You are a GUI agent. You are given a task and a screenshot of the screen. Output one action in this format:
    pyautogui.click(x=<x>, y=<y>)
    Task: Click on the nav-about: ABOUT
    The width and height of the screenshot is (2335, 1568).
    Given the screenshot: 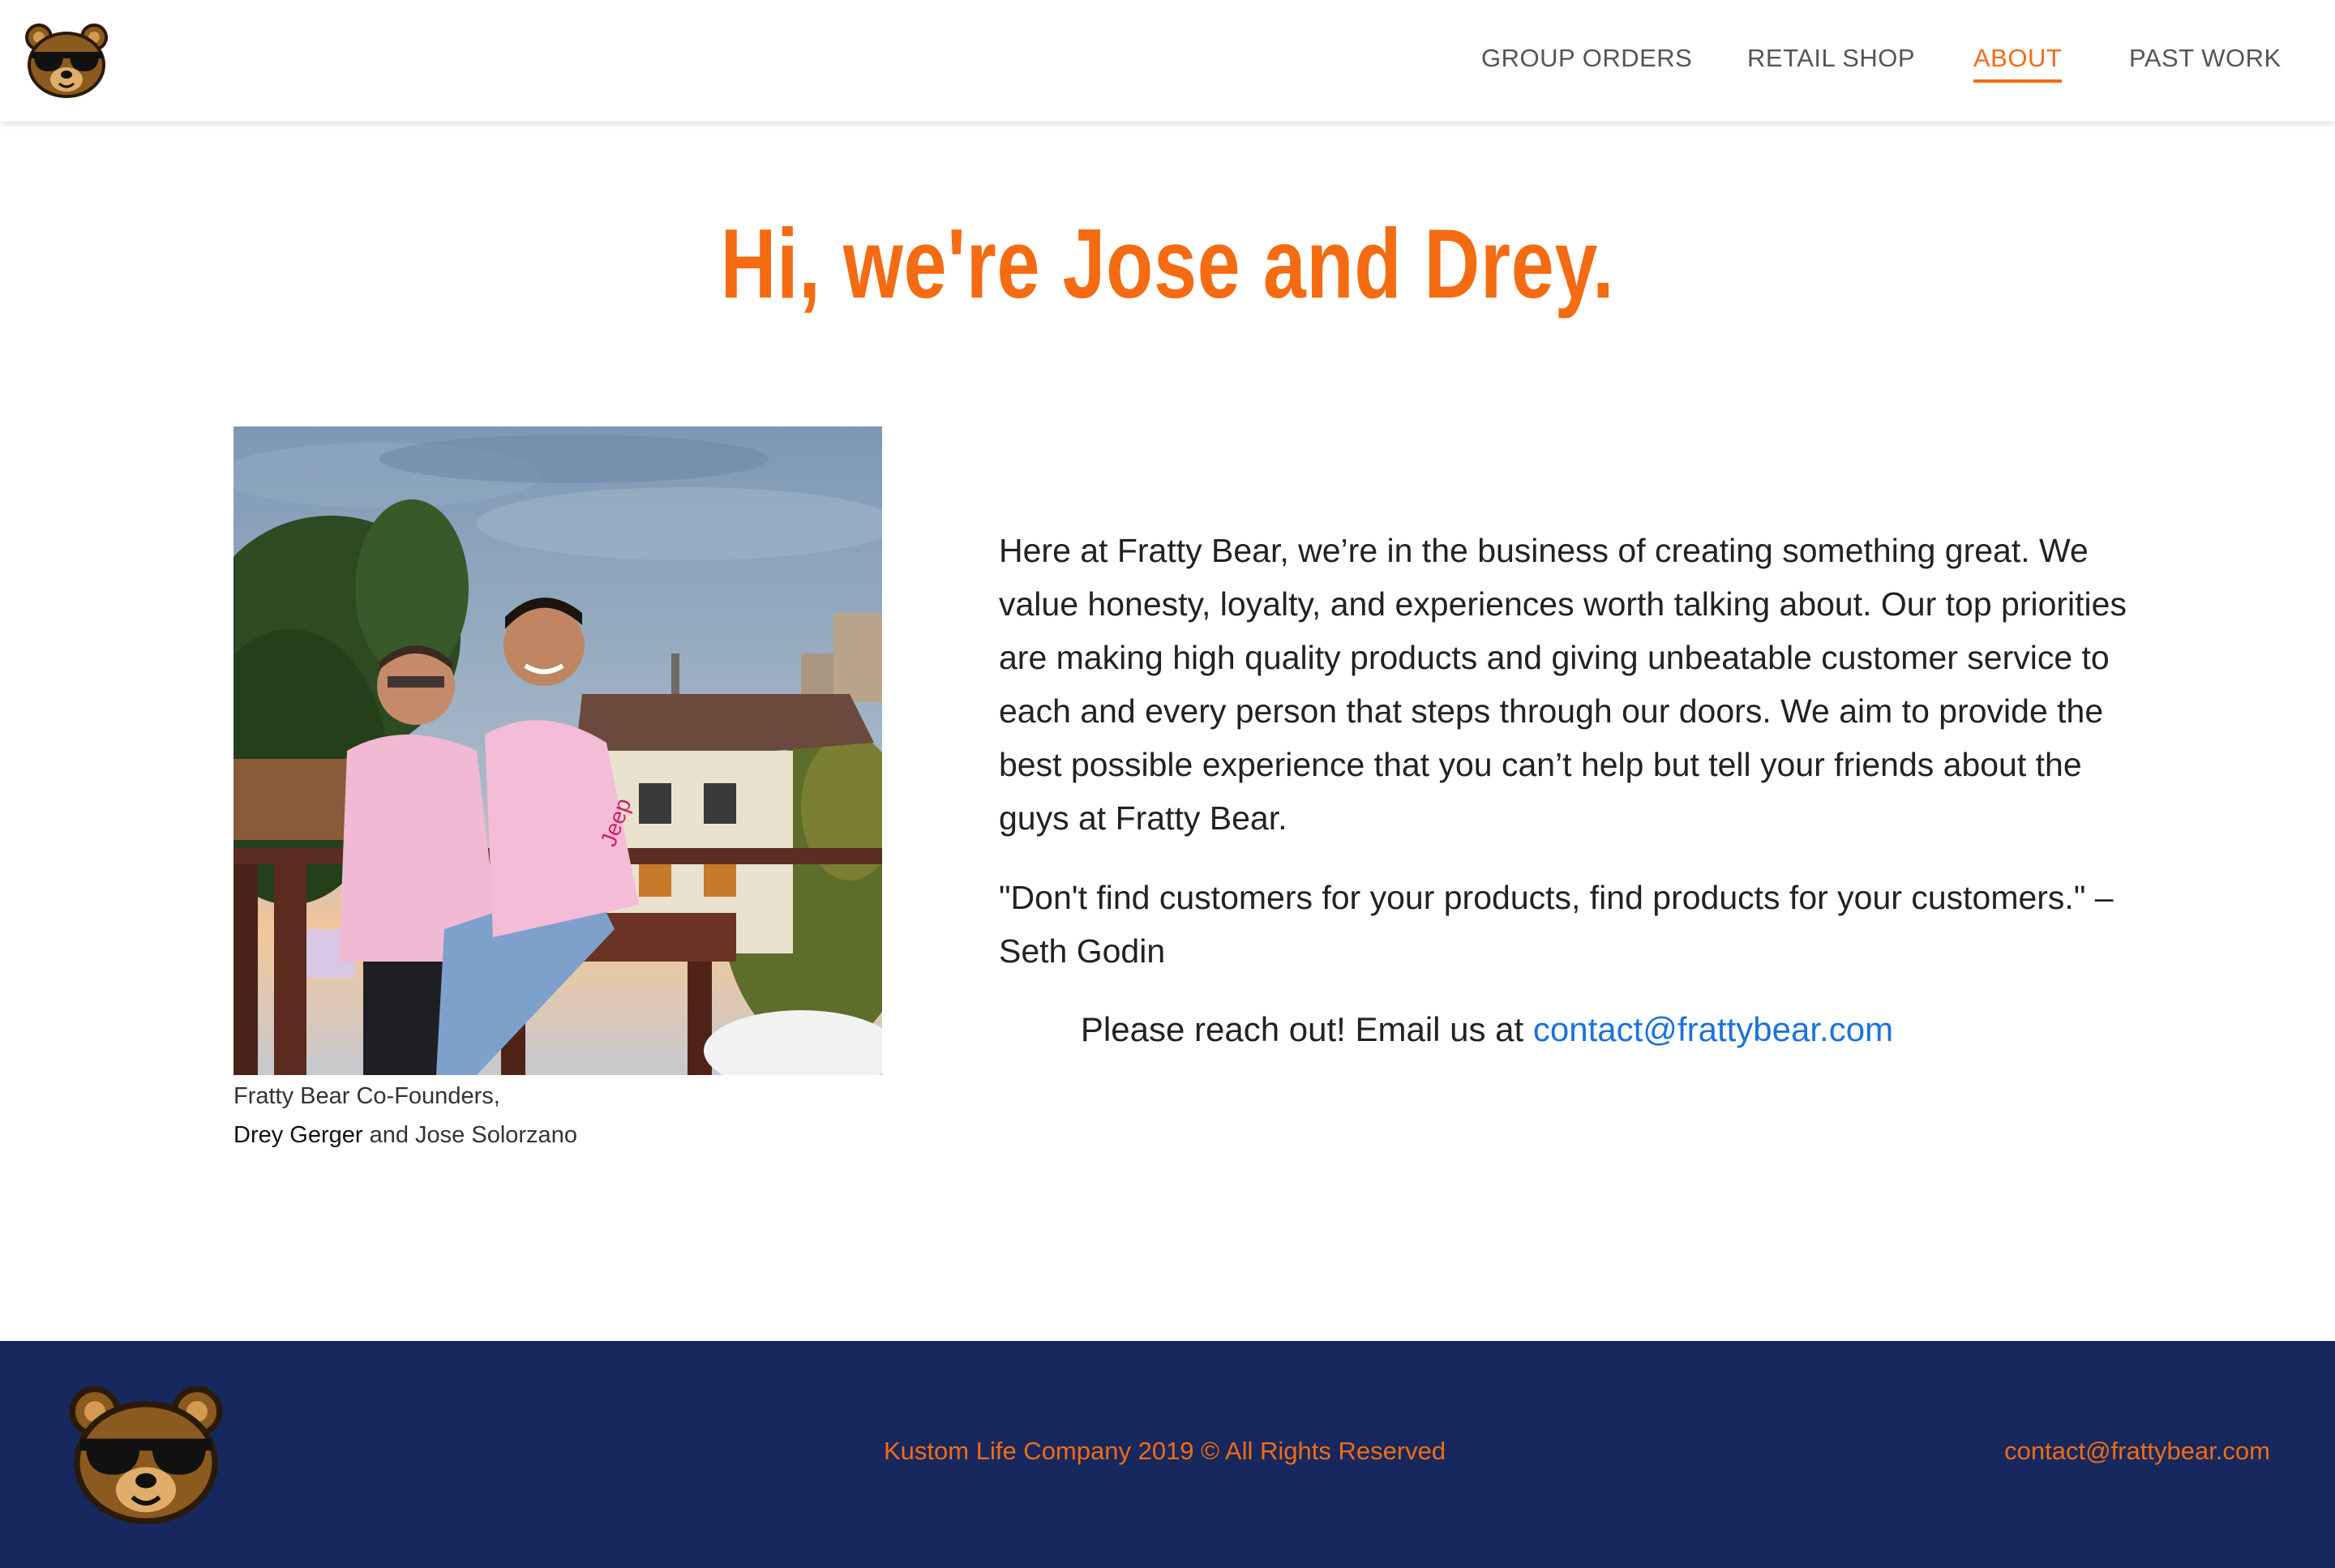 What is the action you would take?
    pyautogui.click(x=2018, y=62)
    